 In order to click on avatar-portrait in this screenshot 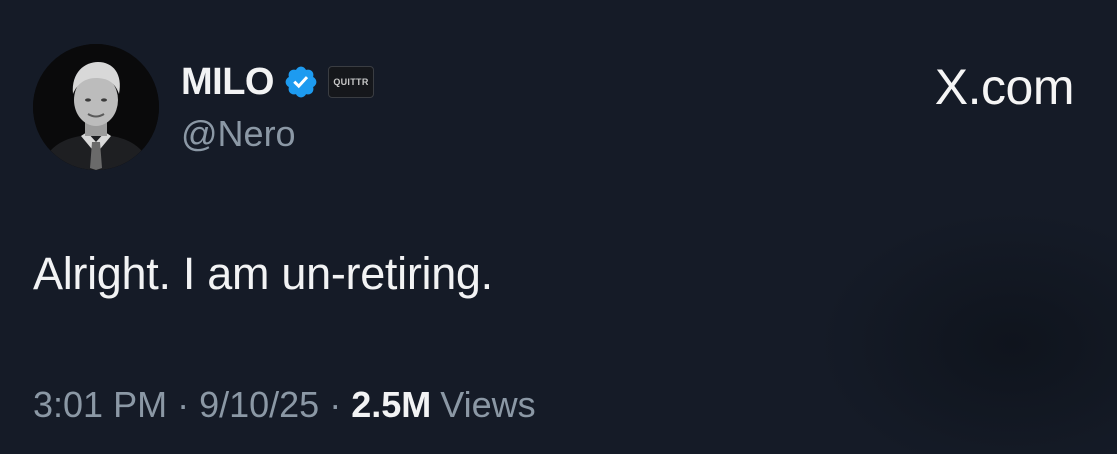, I will do `click(96, 107)`.